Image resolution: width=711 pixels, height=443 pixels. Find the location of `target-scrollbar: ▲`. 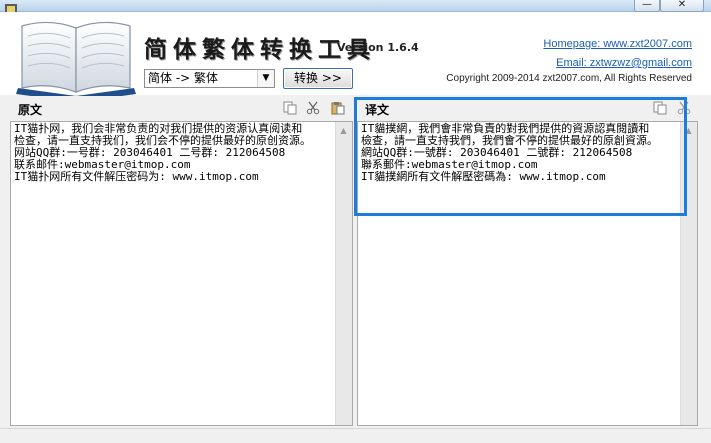

target-scrollbar: ▲ is located at coordinates (688, 273).